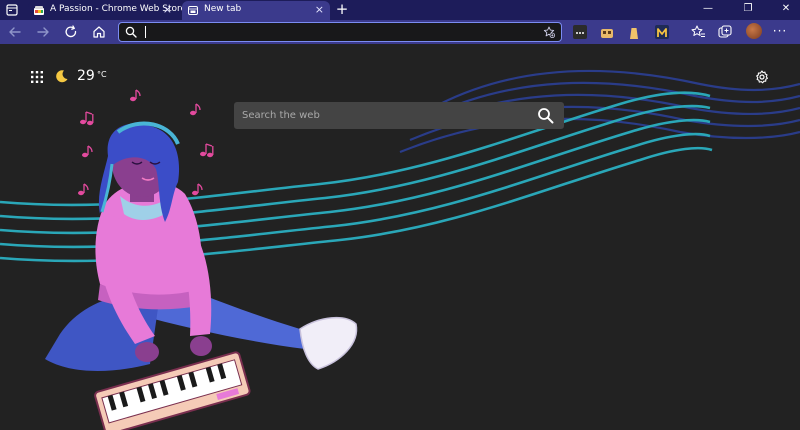 The width and height of the screenshot is (800, 430). I want to click on favorites-icon, so click(698, 32).